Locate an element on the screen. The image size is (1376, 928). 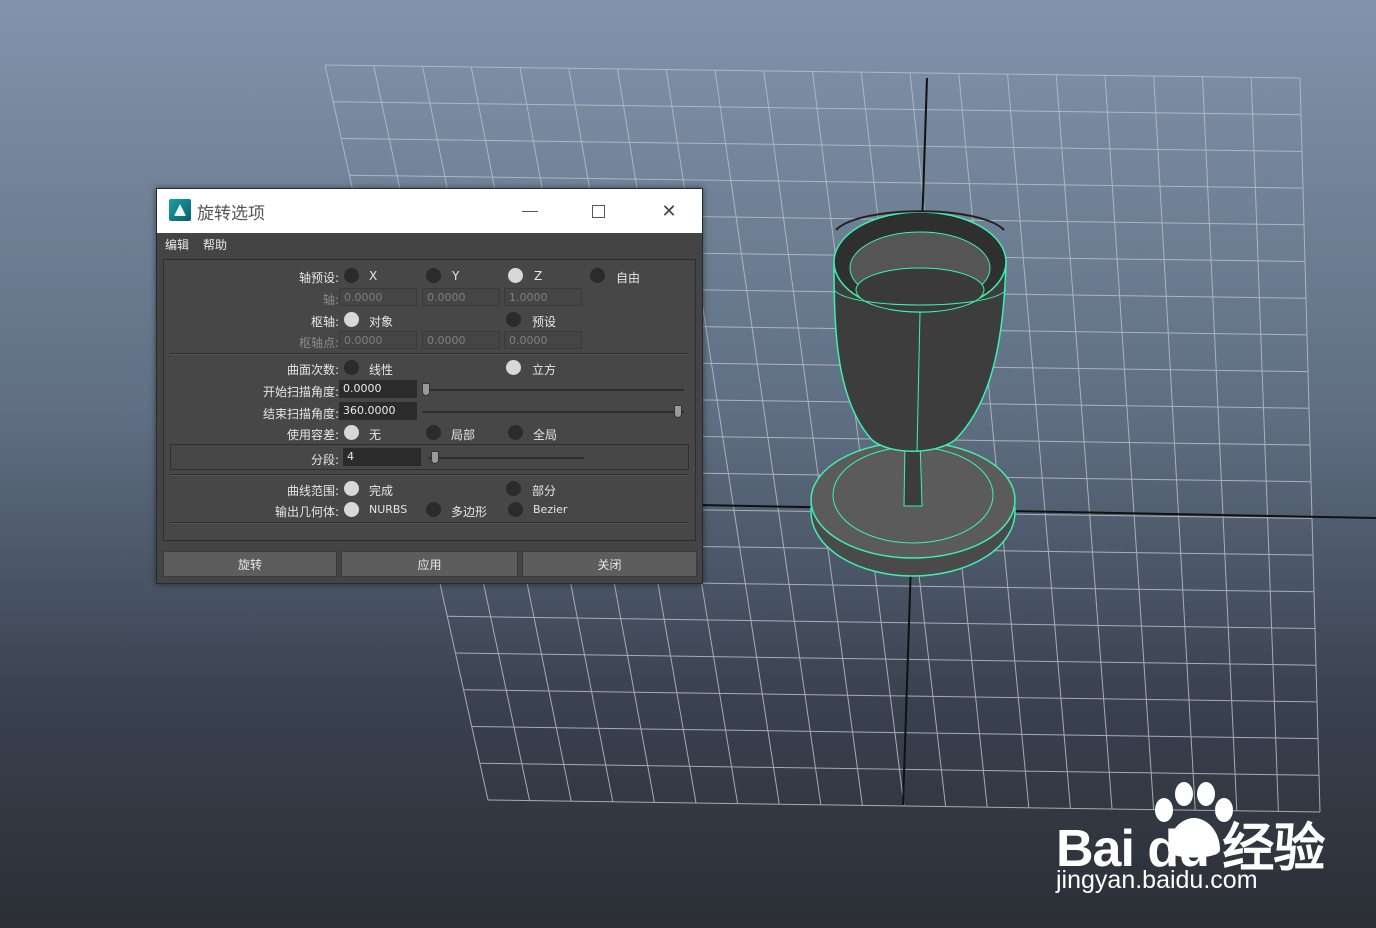
radio-axis-x-label: X is located at coordinates (373, 276).